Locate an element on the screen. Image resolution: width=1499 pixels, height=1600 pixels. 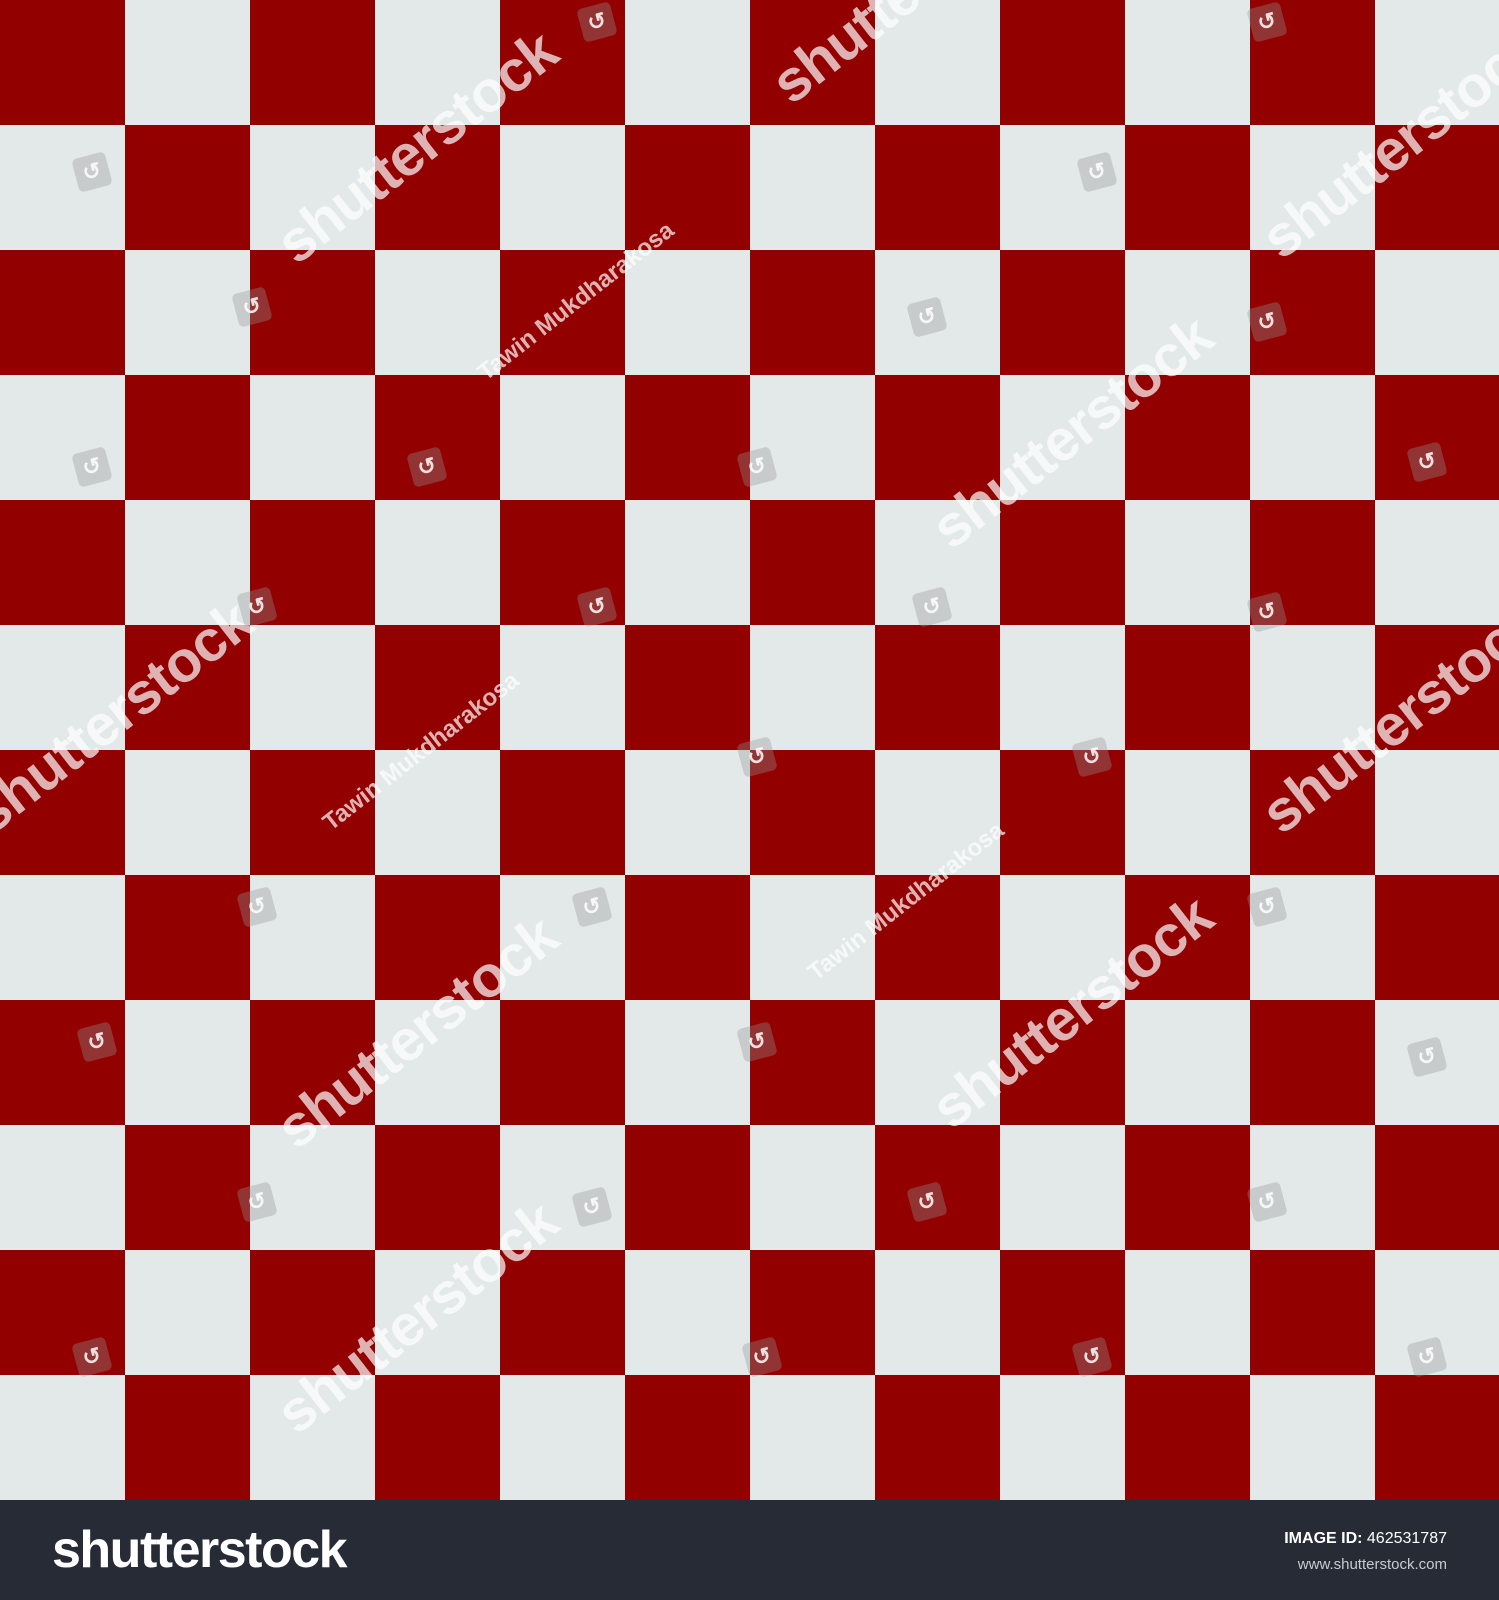
shutterstock-logo: shutterstock is located at coordinates (200, 1550).